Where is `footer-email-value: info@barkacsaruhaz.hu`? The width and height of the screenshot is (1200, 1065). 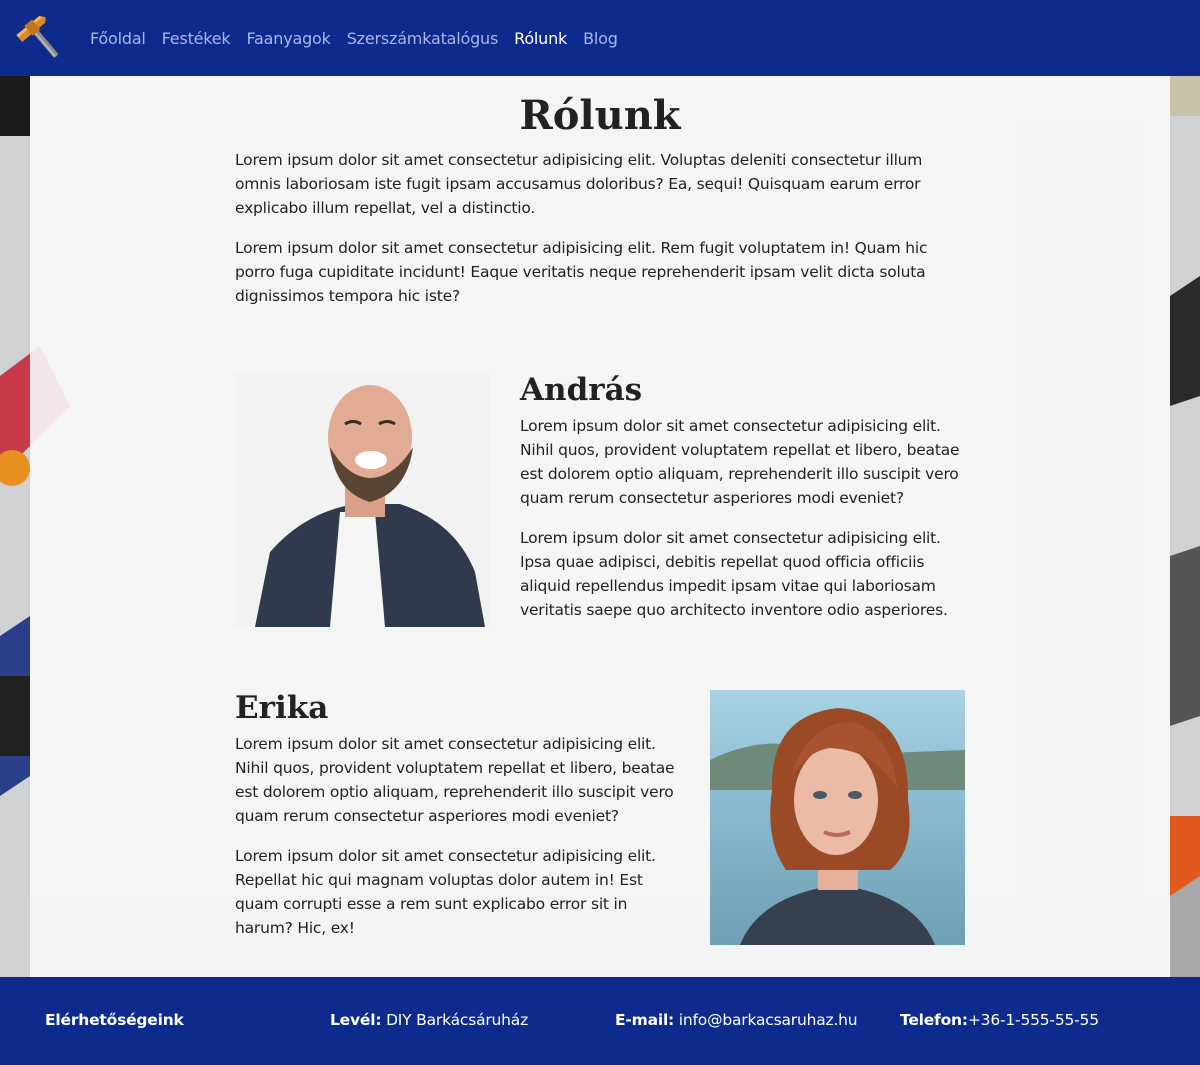
footer-email-value: info@barkacsaruhaz.hu is located at coordinates (768, 1020).